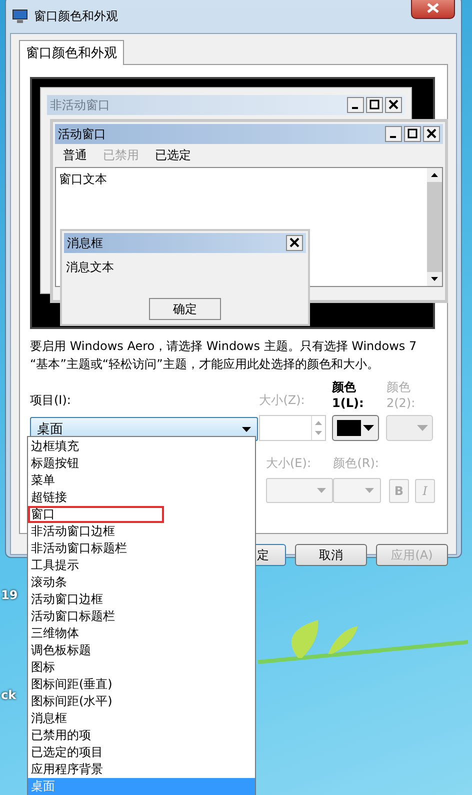 Image resolution: width=472 pixels, height=795 pixels. Describe the element at coordinates (80, 105) in the screenshot. I see `window-title: 非活动窗口` at that location.